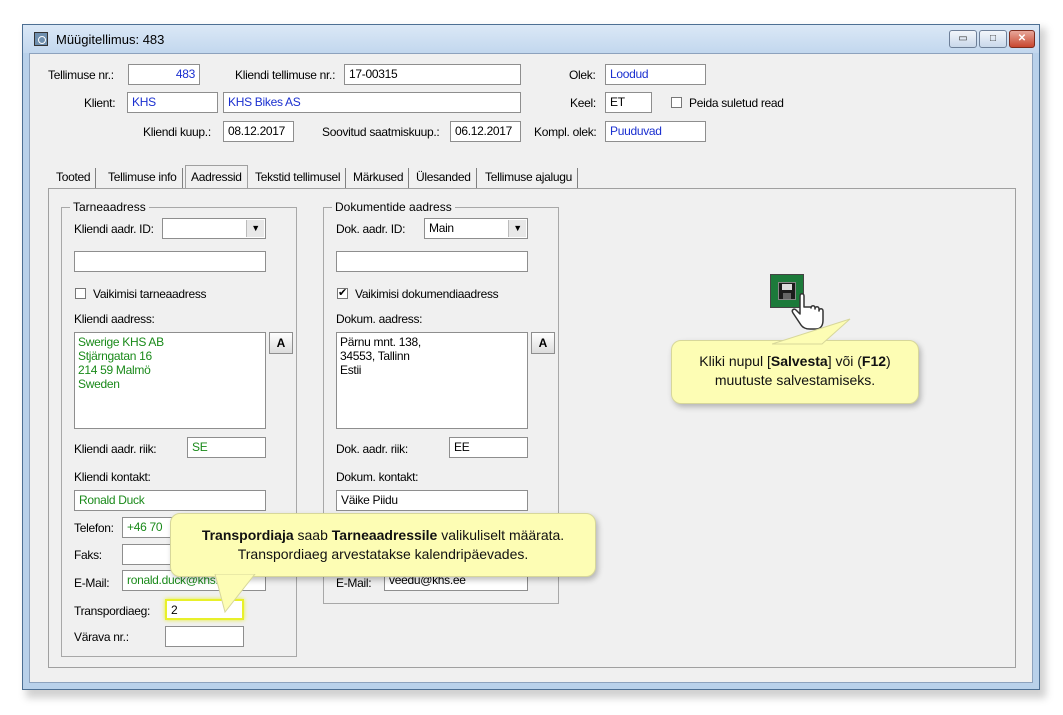  Describe the element at coordinates (100, 103) in the screenshot. I see `client-label: Klient:` at that location.